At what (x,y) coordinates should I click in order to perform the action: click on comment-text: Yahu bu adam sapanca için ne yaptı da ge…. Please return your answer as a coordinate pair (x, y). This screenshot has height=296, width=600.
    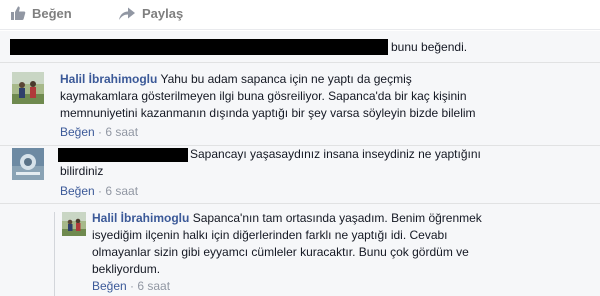
    Looking at the image, I should click on (286, 79).